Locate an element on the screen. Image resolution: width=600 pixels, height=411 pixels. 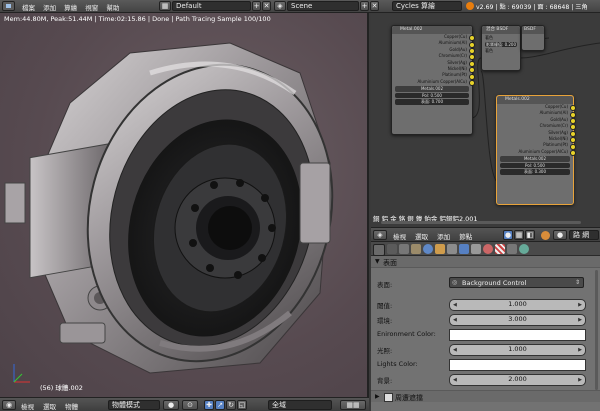
camera-tab-icon is located at coordinates (392, 249).